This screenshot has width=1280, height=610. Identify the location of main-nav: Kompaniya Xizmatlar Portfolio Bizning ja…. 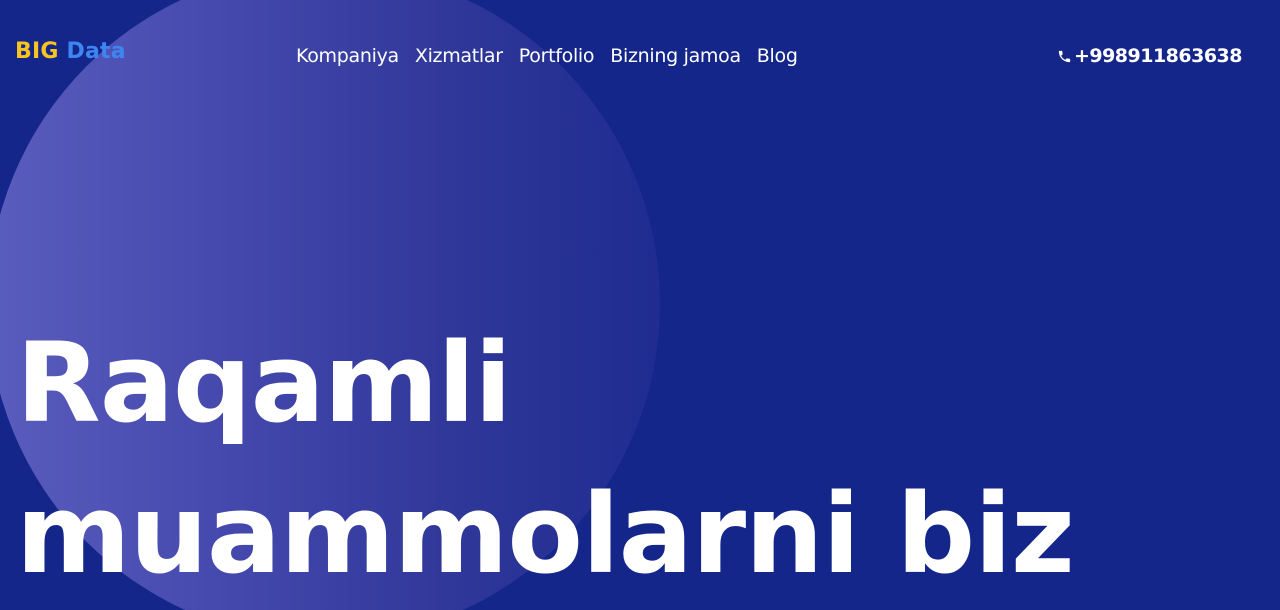
(547, 56).